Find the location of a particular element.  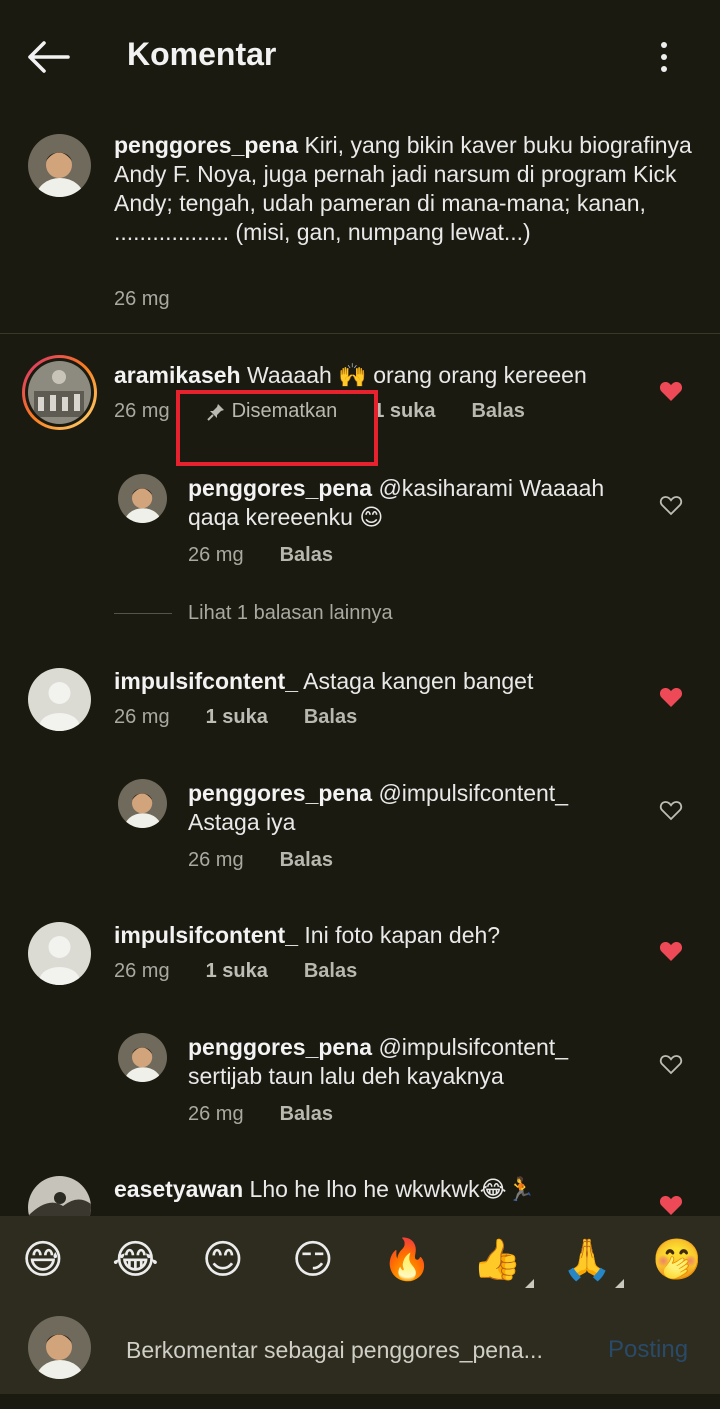

bottom-strip is located at coordinates (360, 1401).